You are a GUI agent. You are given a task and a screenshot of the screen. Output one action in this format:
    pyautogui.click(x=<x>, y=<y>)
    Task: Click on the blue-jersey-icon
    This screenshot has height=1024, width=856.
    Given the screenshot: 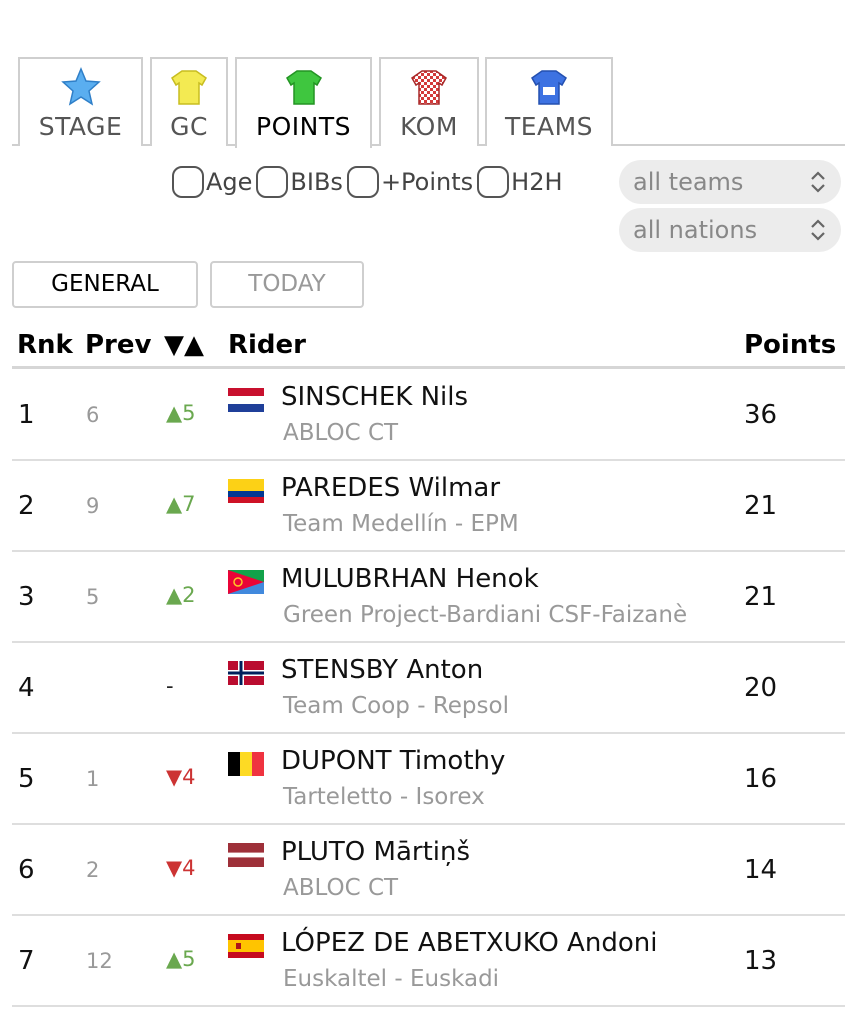 What is the action you would take?
    pyautogui.click(x=549, y=87)
    